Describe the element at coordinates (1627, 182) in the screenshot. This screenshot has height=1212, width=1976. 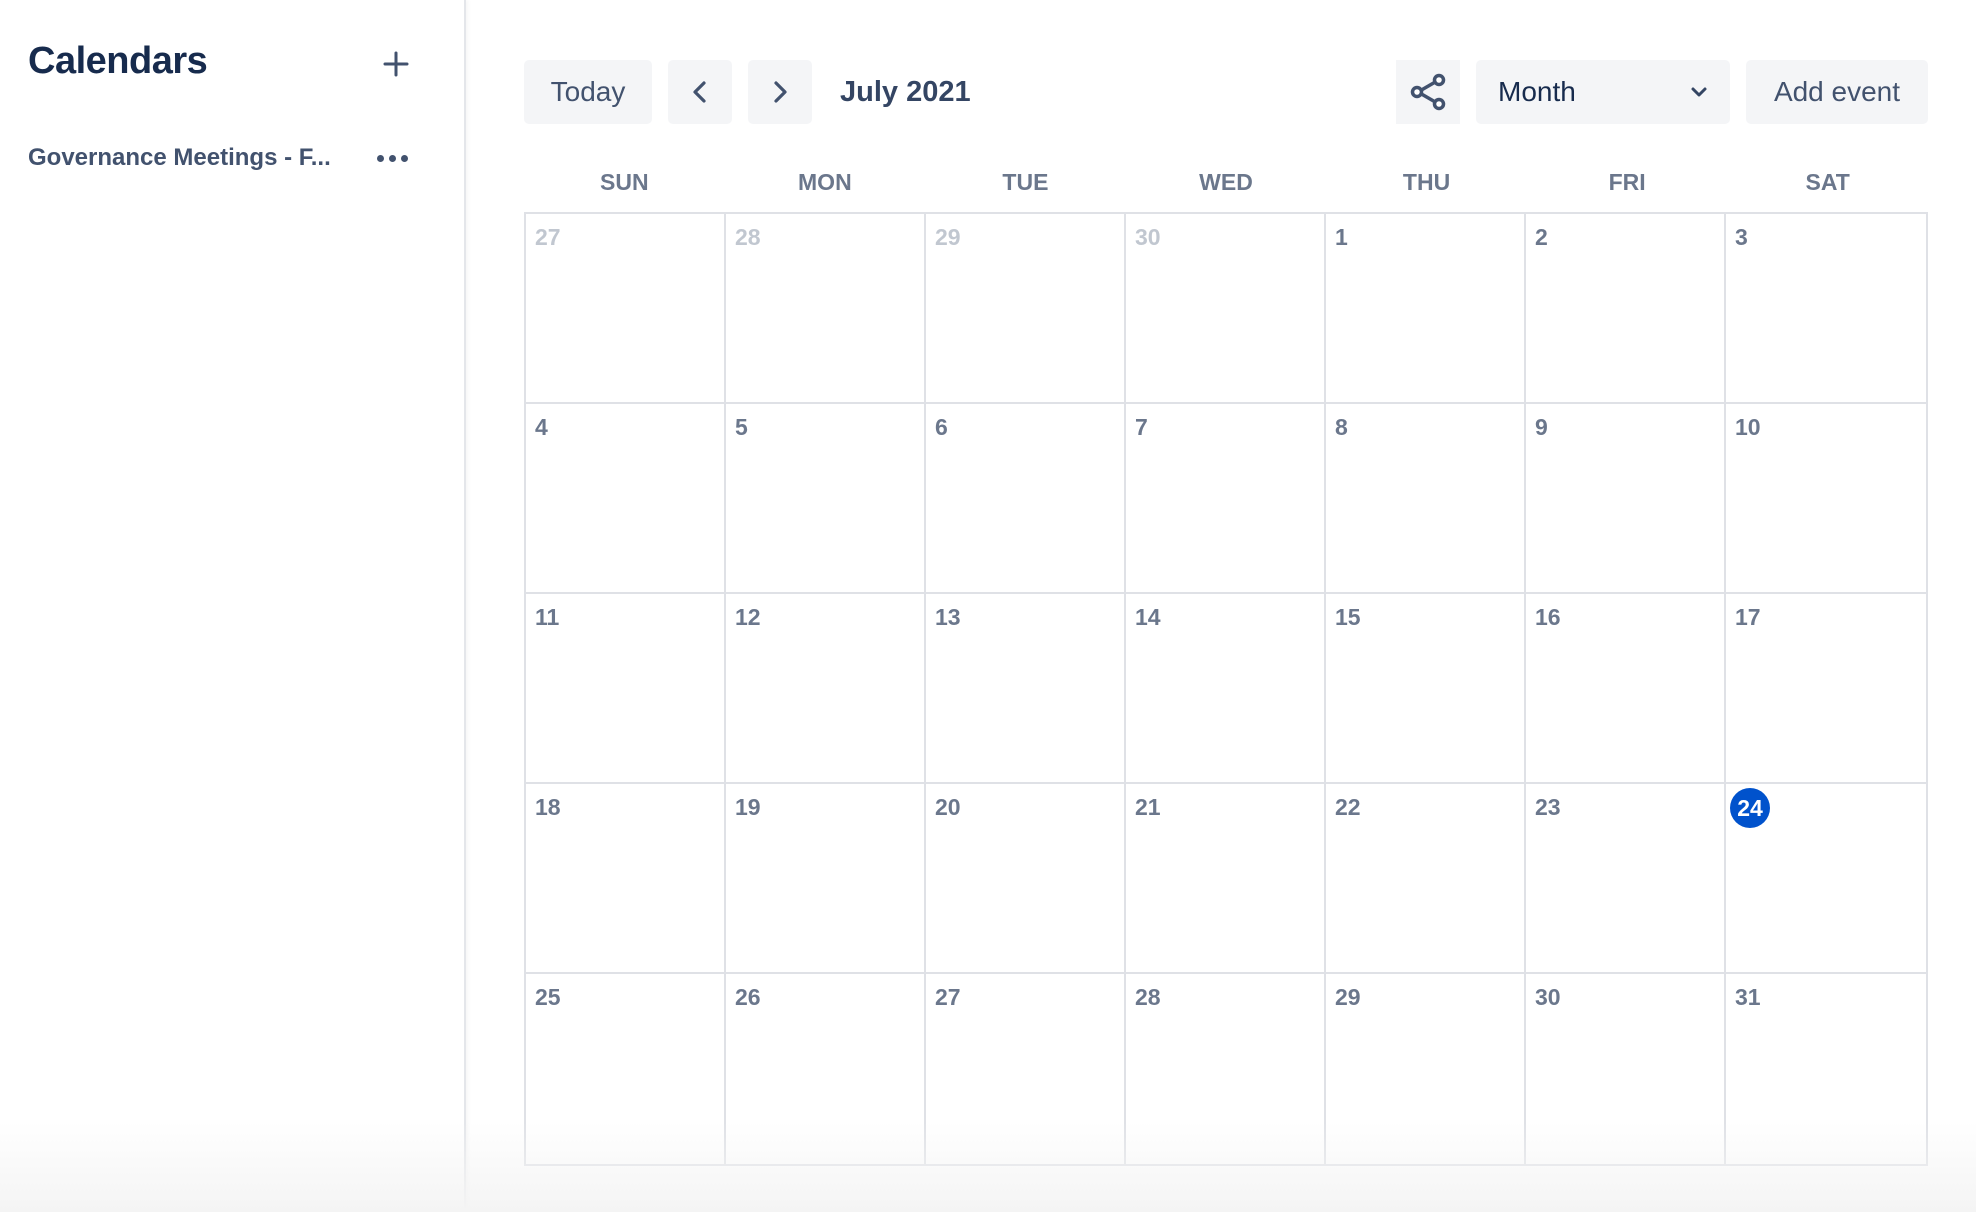
I see `weekday-header: FRI` at that location.